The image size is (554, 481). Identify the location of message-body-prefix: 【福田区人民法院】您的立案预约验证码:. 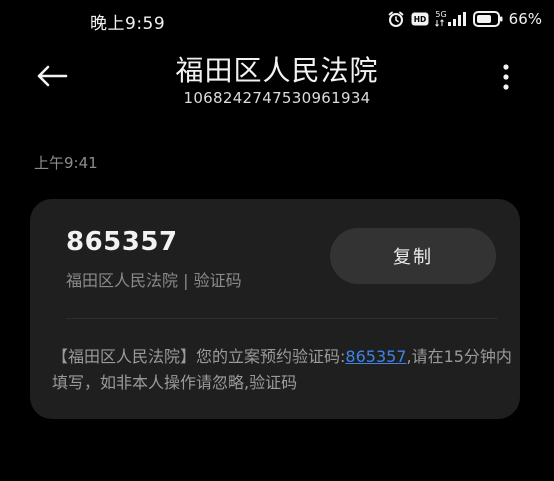
(199, 356).